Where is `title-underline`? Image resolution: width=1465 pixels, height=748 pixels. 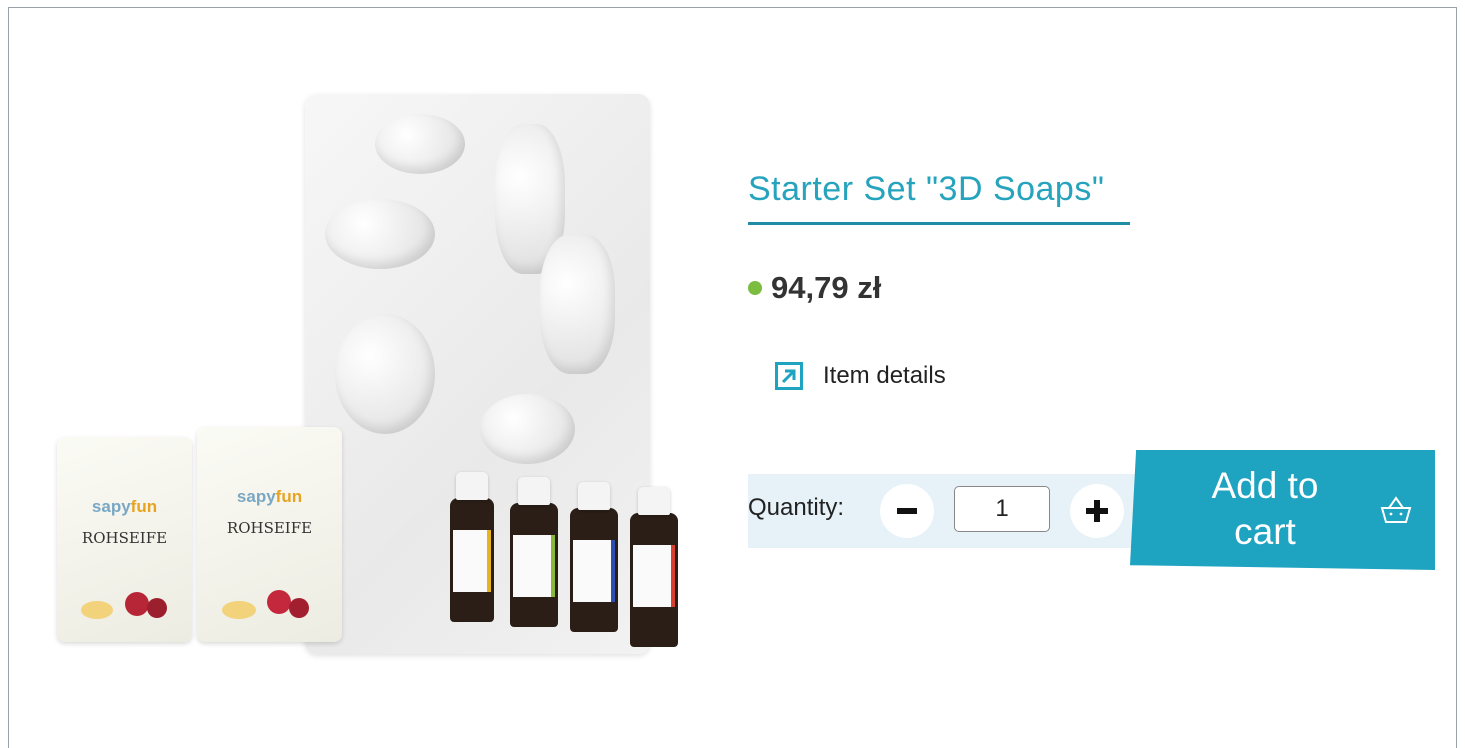
title-underline is located at coordinates (939, 223).